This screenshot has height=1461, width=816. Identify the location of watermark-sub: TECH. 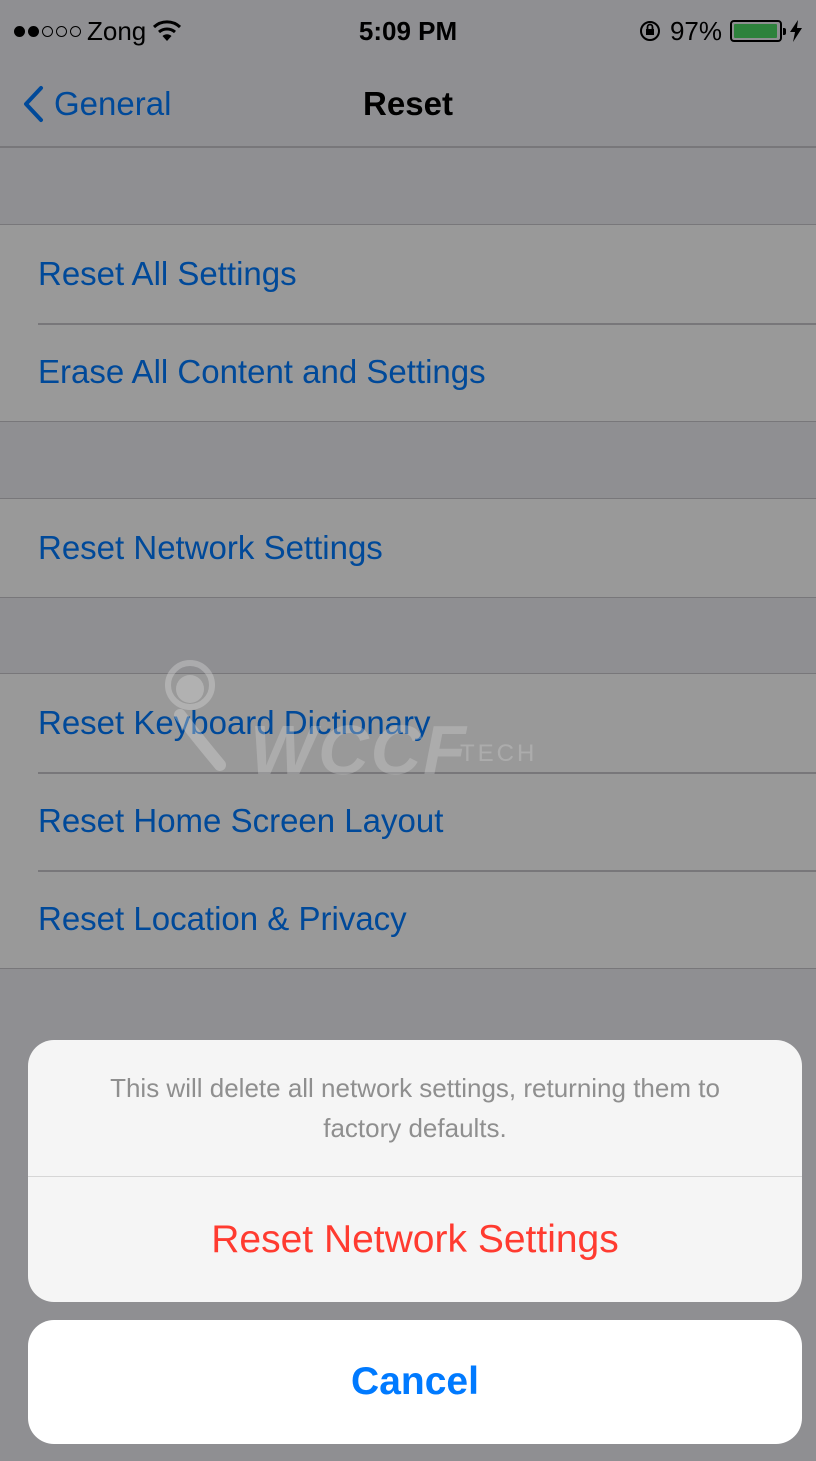
(499, 753).